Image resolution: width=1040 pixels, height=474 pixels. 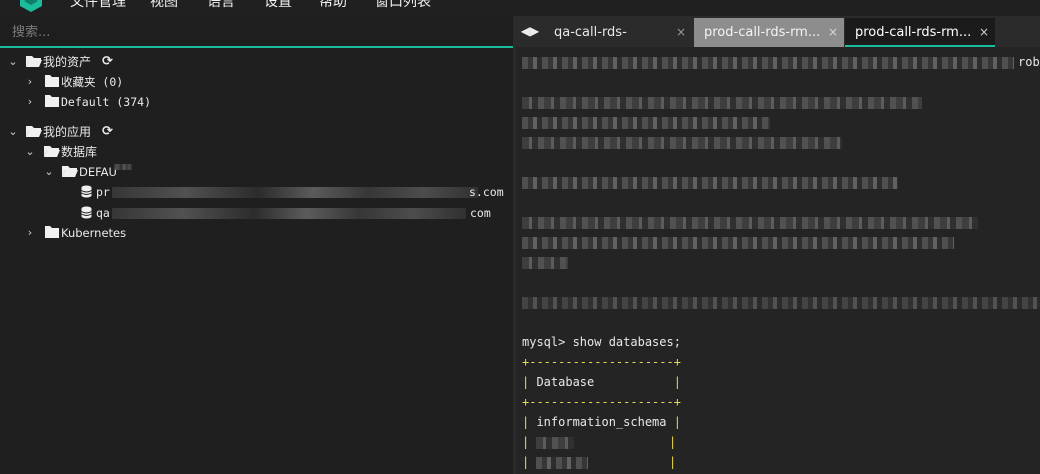 I want to click on tree-label-default-group: DEFAU, so click(x=98, y=172).